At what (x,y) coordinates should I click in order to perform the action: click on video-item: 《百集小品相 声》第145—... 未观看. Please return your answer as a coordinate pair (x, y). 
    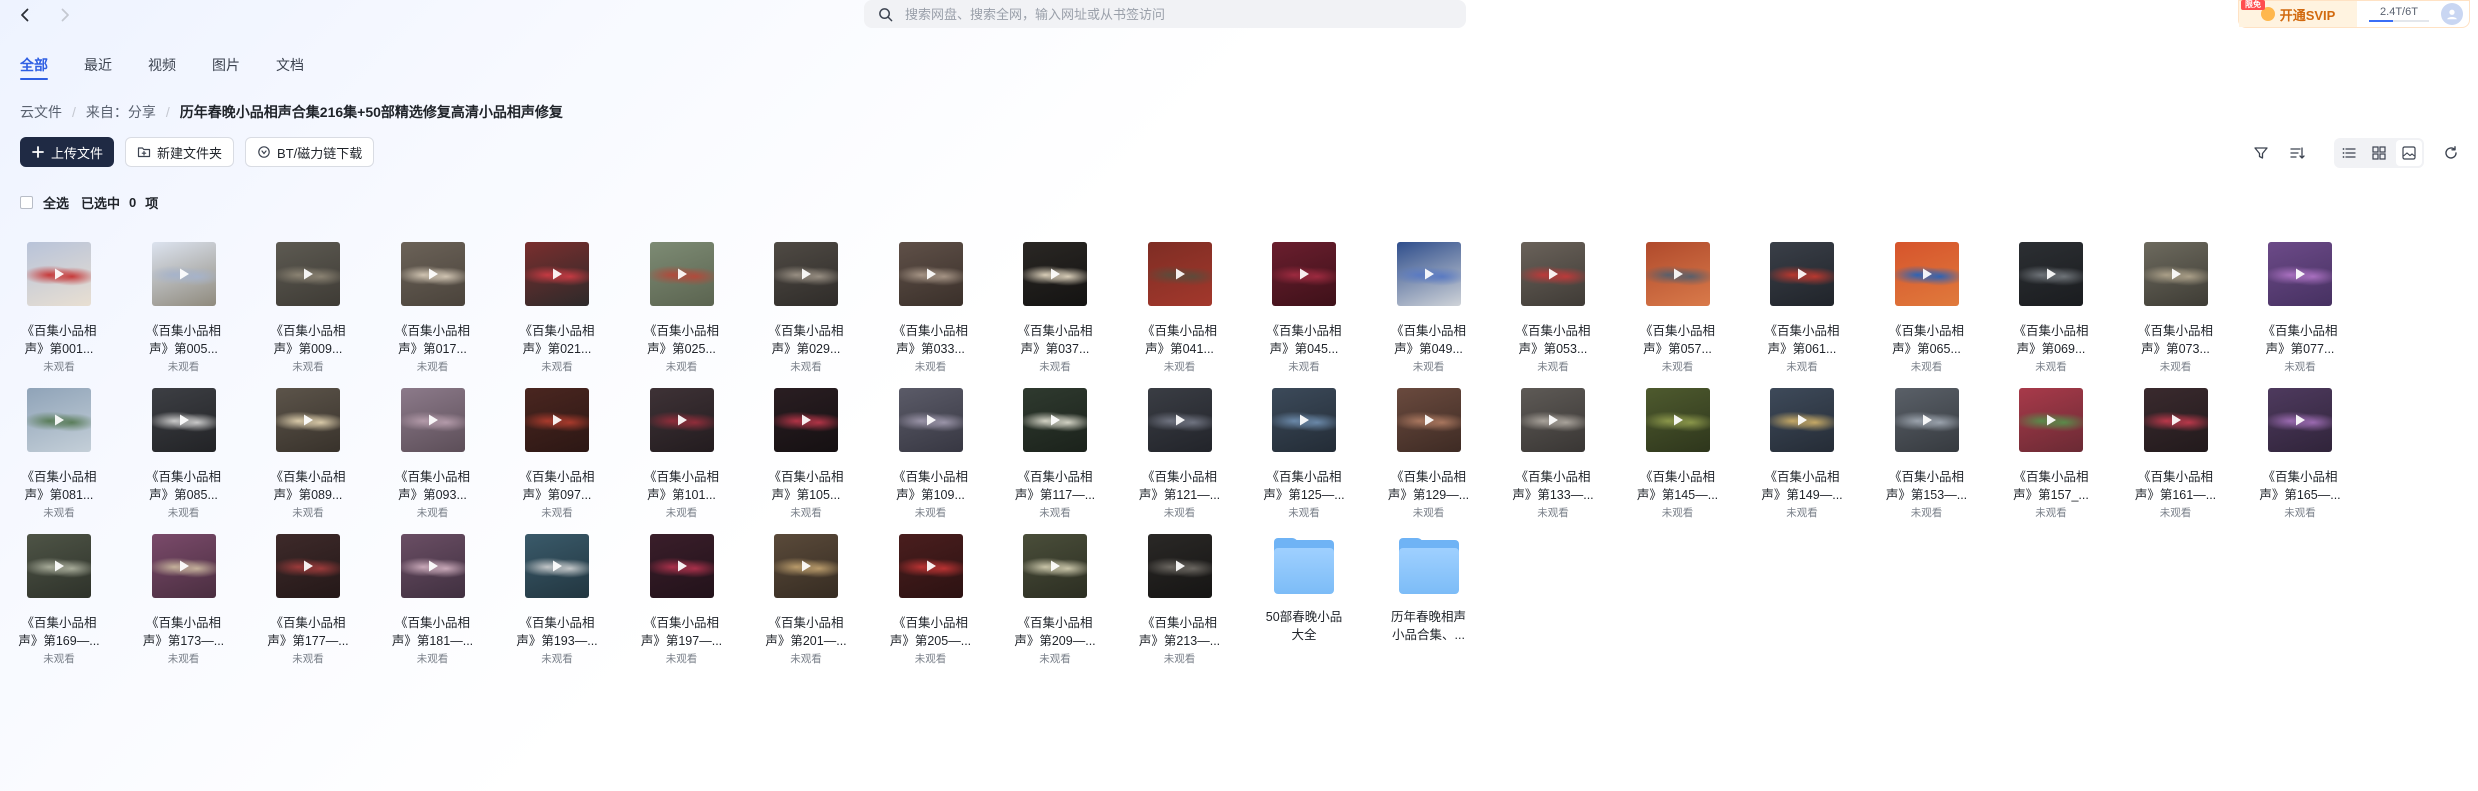
    Looking at the image, I should click on (1678, 454).